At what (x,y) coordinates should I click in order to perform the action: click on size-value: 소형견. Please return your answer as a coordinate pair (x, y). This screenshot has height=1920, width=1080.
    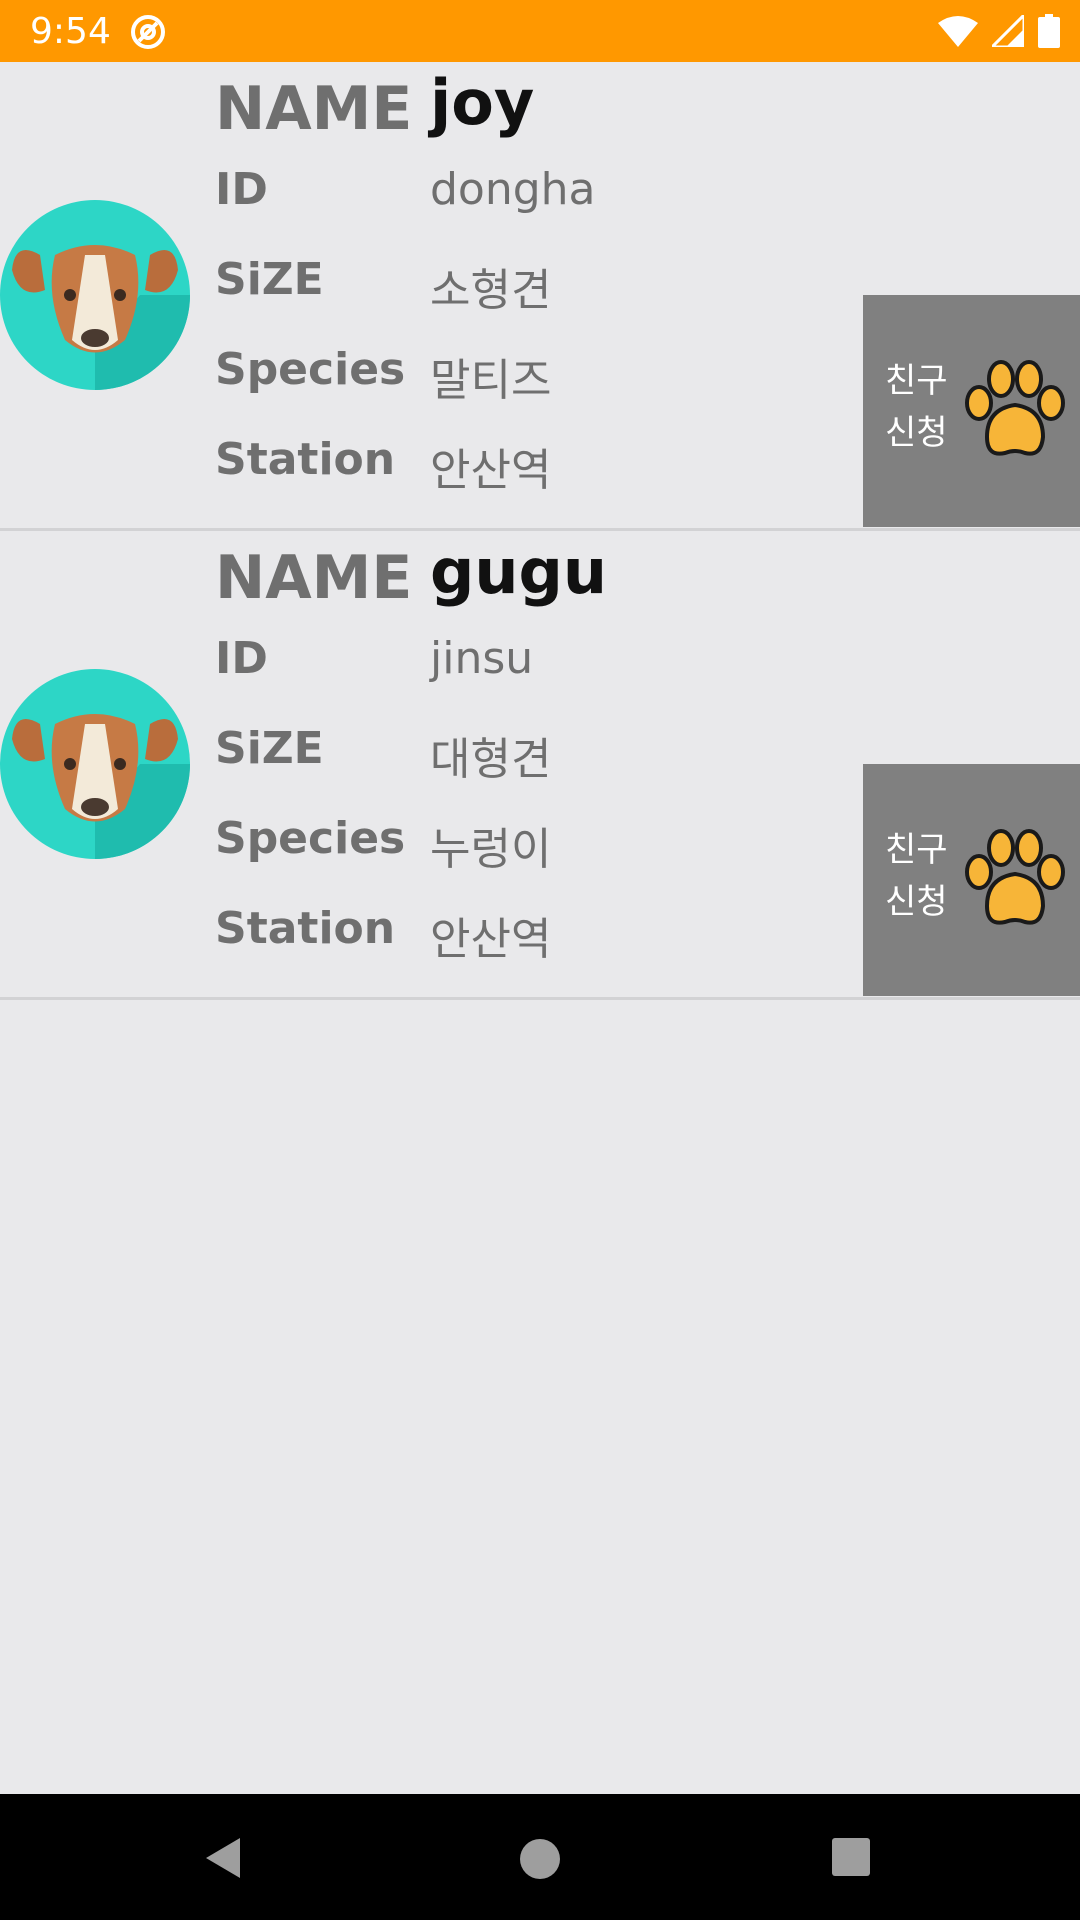
    Looking at the image, I should click on (491, 290).